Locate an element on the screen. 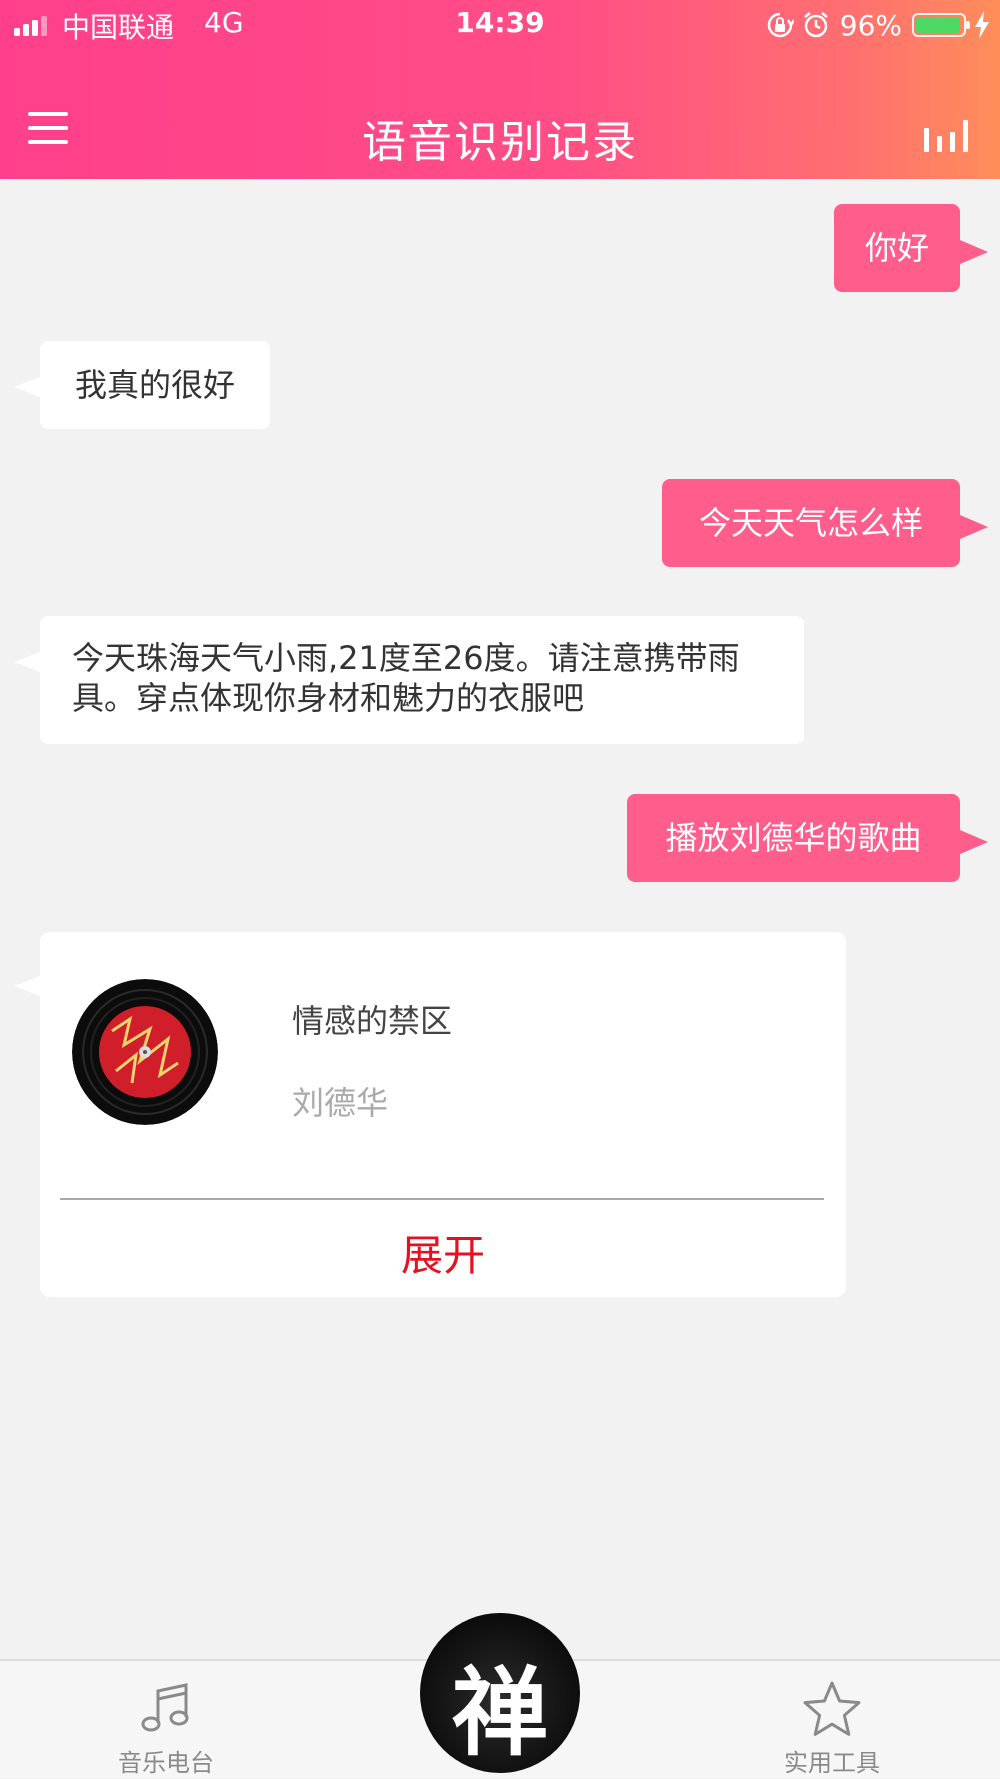  status-bar: 中国联通 4G 14:39 96% is located at coordinates (500, 25).